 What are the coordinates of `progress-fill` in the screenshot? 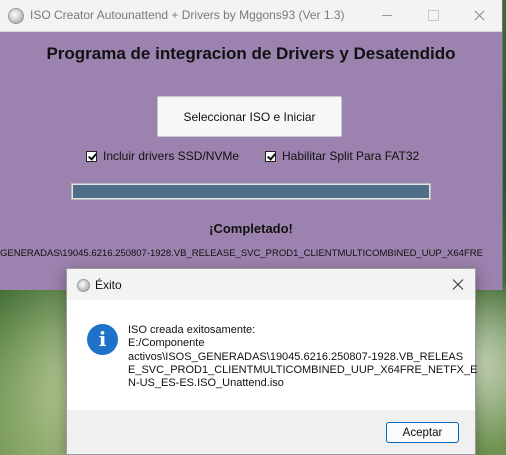 It's located at (251, 191).